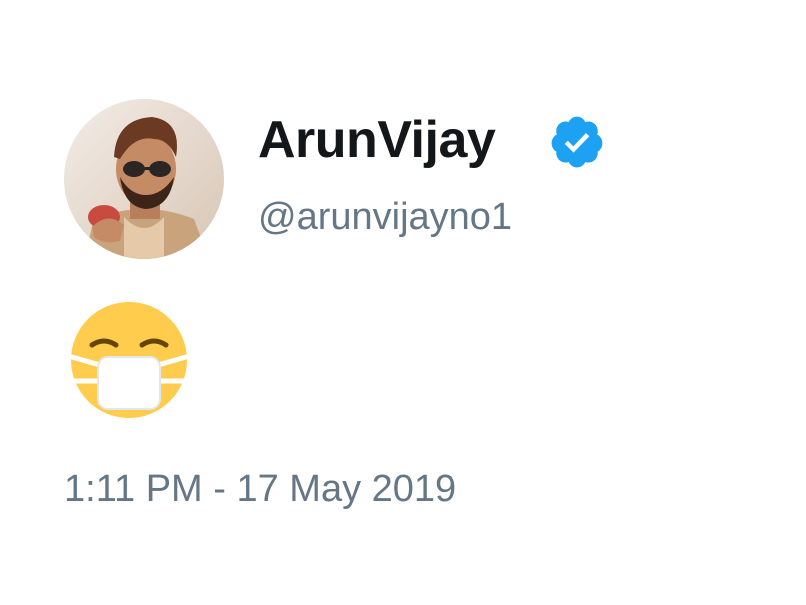  I want to click on profile-avatar, so click(144, 179).